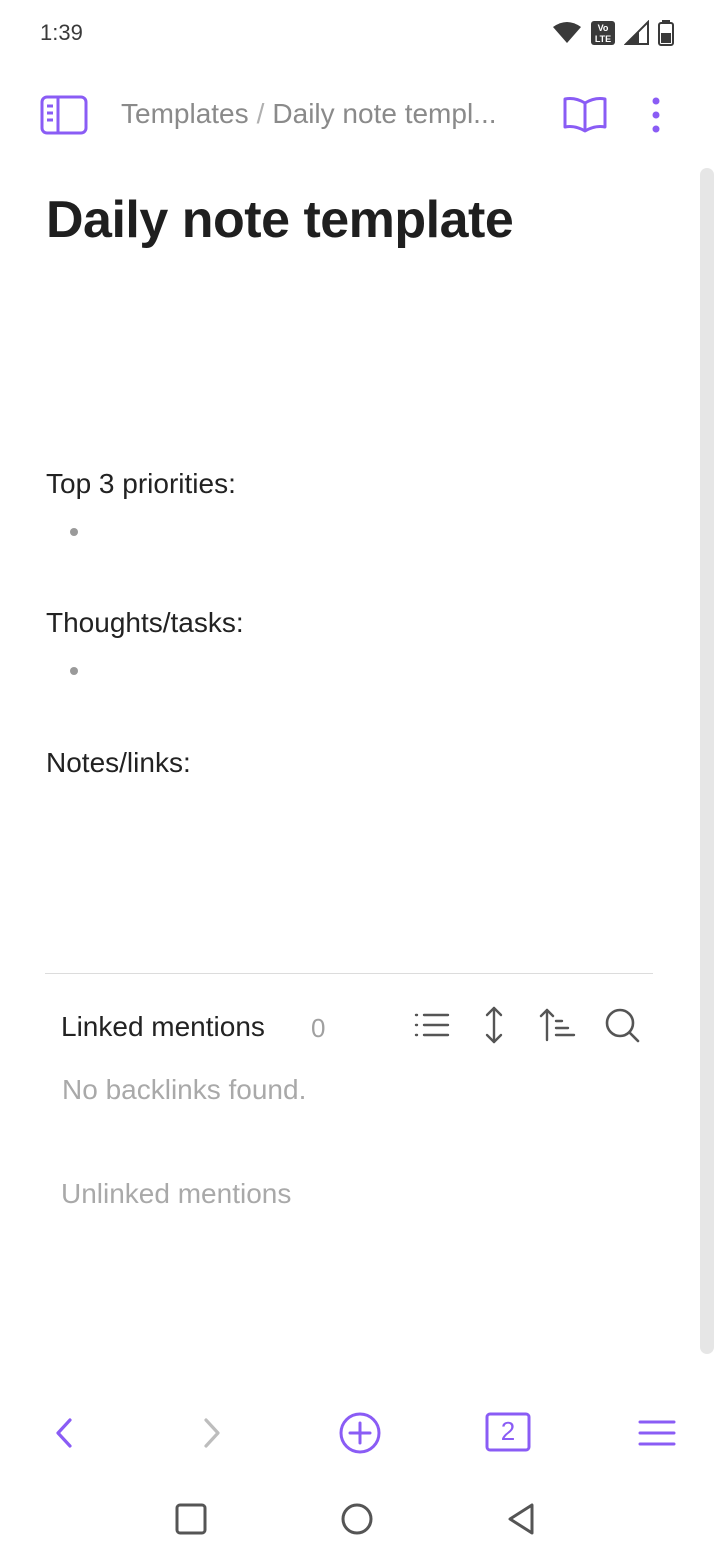 The height and width of the screenshot is (1560, 720). Describe the element at coordinates (65, 1433) in the screenshot. I see `back-icon` at that location.